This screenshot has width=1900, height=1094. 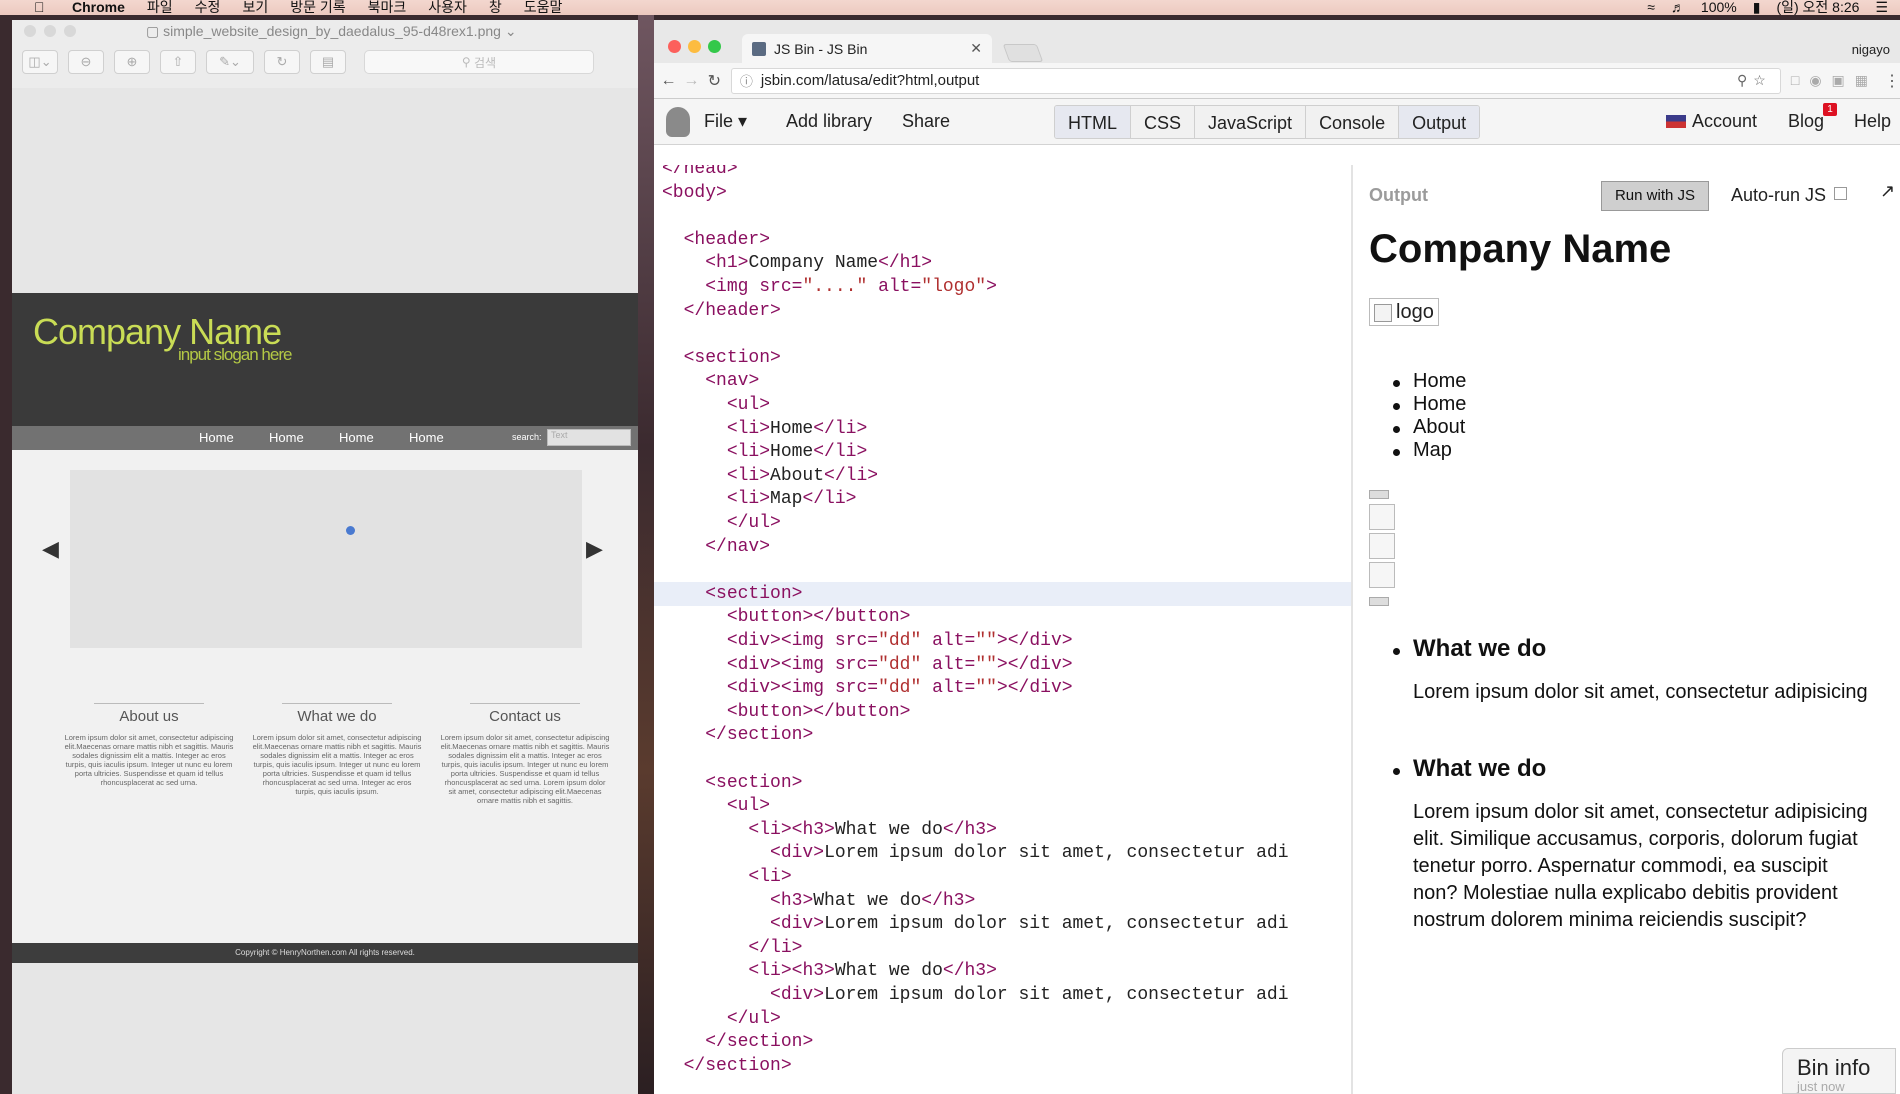 What do you see at coordinates (1162, 122) in the screenshot?
I see `tab-css: CSS` at bounding box center [1162, 122].